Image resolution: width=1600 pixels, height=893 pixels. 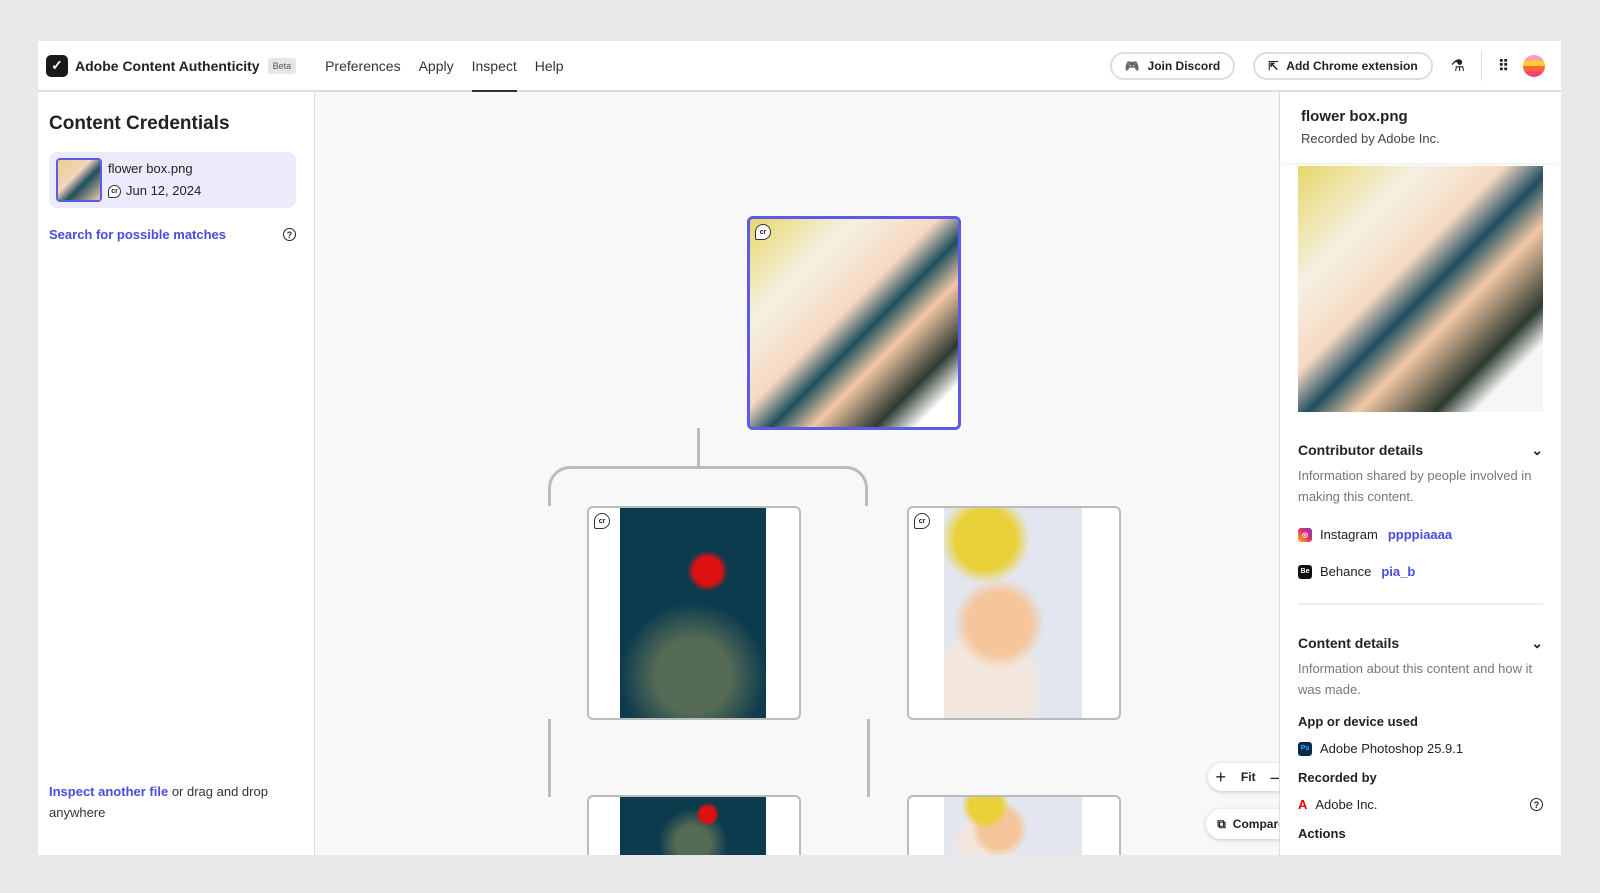 What do you see at coordinates (1358, 721) in the screenshot?
I see `app-label: App or device used` at bounding box center [1358, 721].